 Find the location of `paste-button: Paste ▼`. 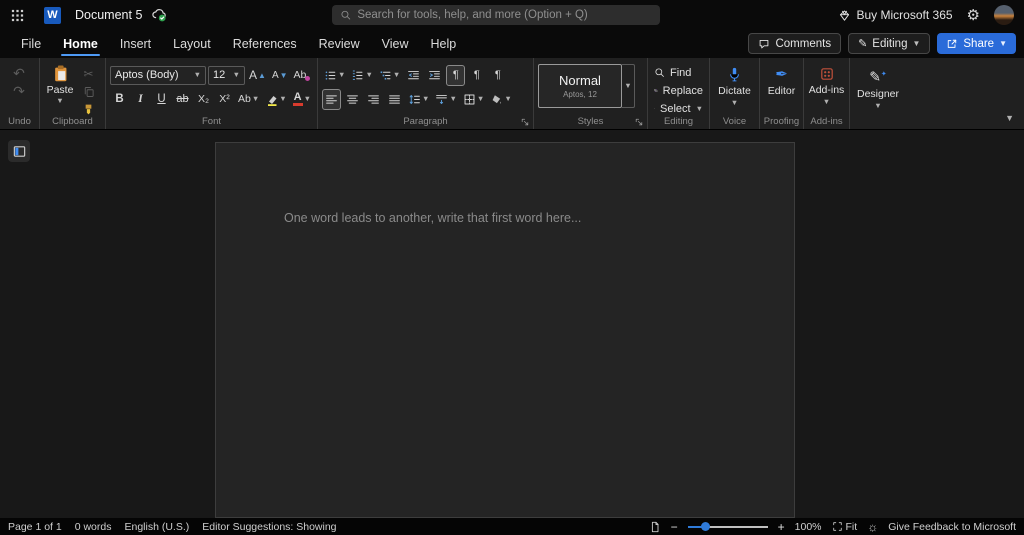

paste-button: Paste ▼ is located at coordinates (60, 90).